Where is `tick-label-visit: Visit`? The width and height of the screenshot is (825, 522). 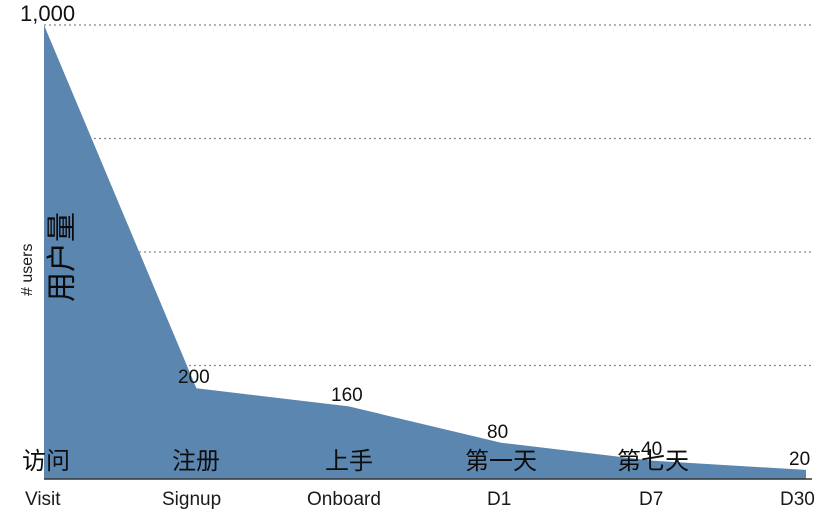
tick-label-visit: Visit is located at coordinates (43, 499).